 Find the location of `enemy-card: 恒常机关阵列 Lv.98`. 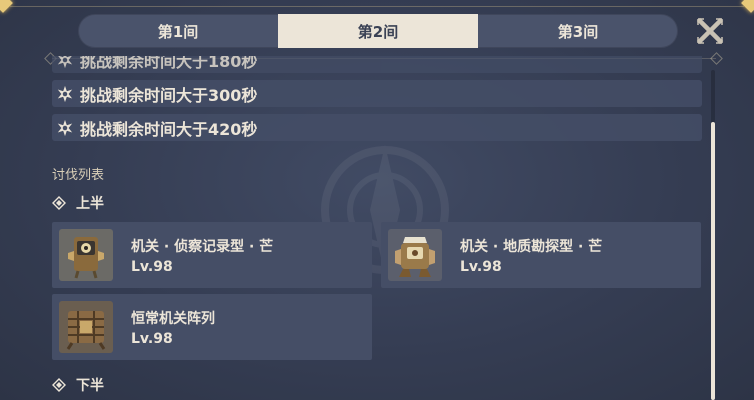

enemy-card: 恒常机关阵列 Lv.98 is located at coordinates (212, 327).